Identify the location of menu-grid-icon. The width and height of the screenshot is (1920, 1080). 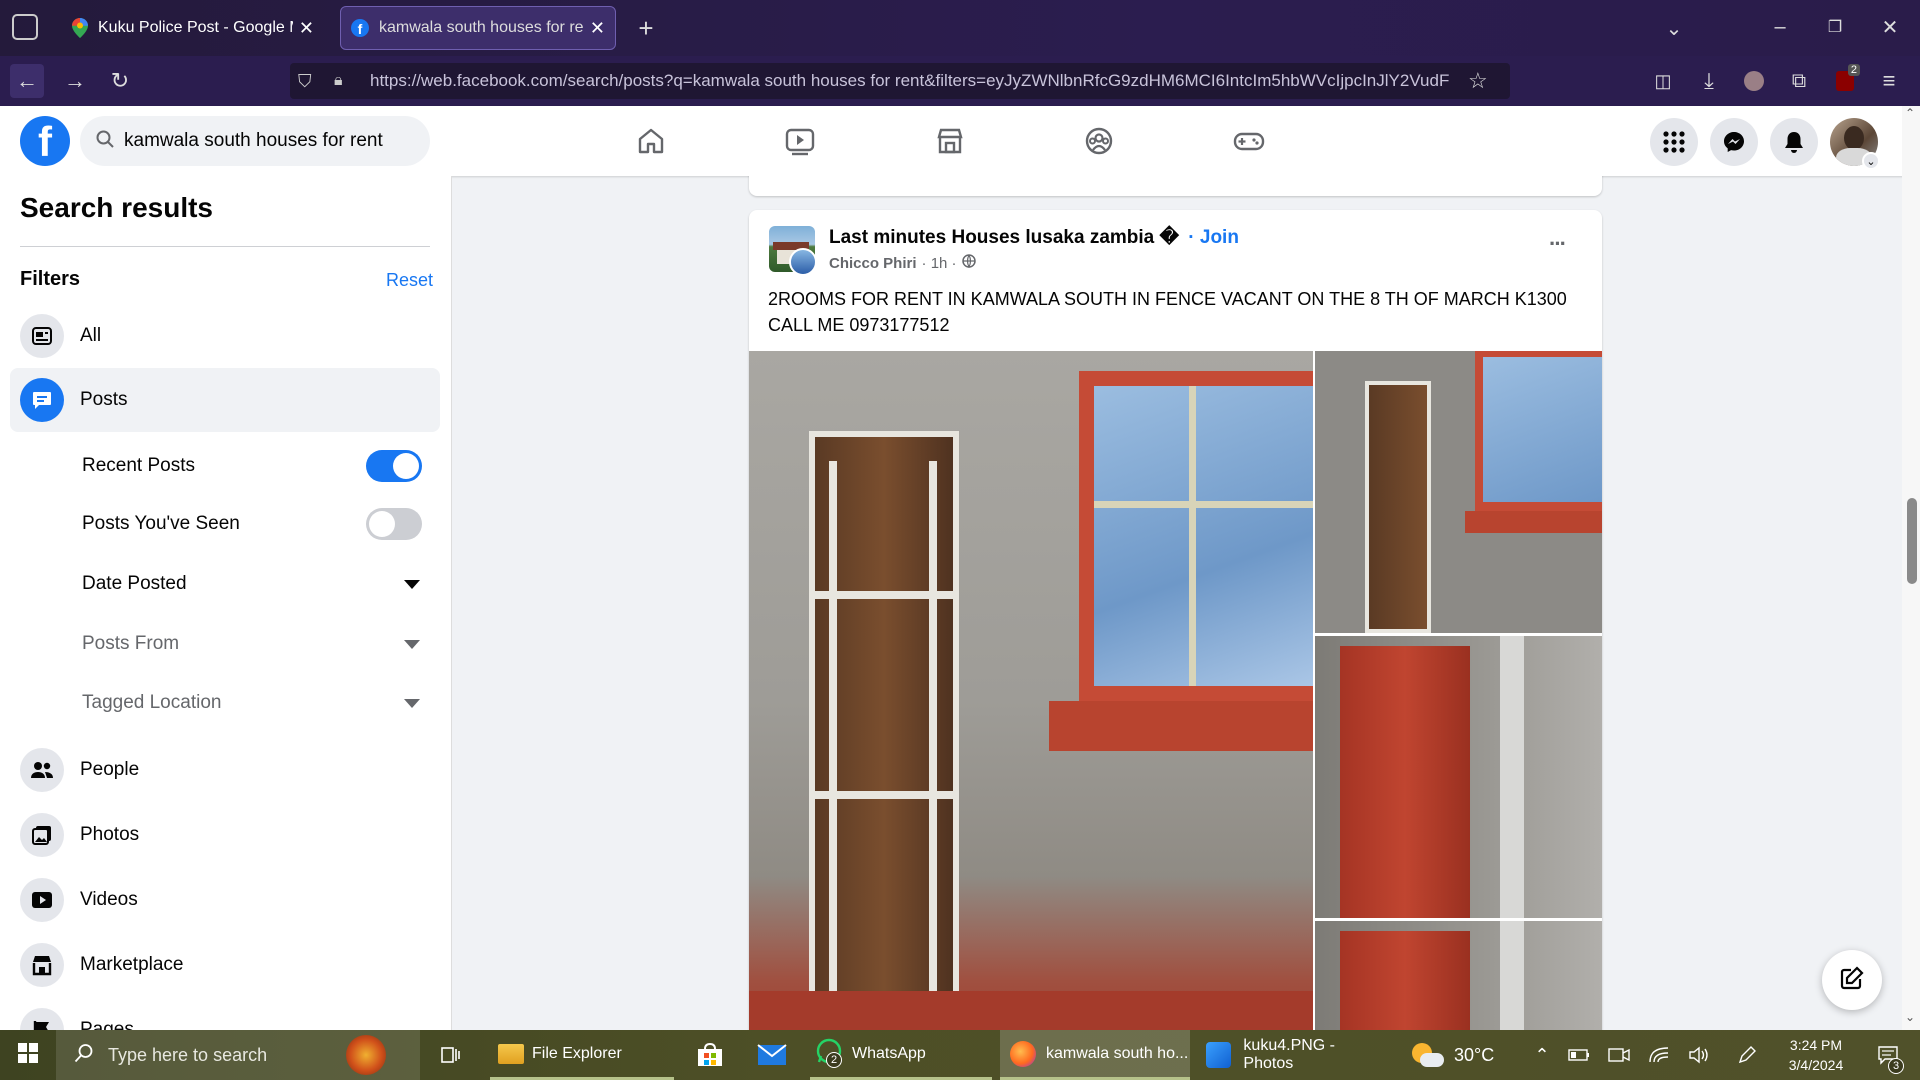
(1674, 142).